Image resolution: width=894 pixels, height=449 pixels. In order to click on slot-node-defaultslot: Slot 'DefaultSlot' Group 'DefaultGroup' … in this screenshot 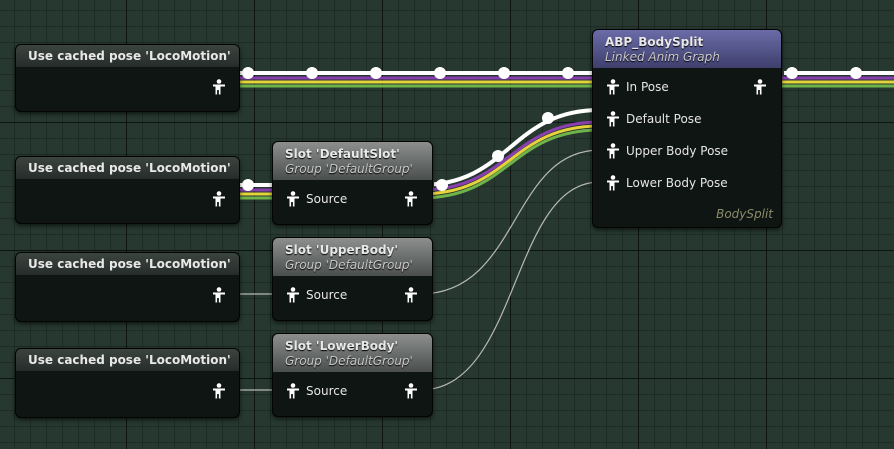, I will do `click(352, 183)`.